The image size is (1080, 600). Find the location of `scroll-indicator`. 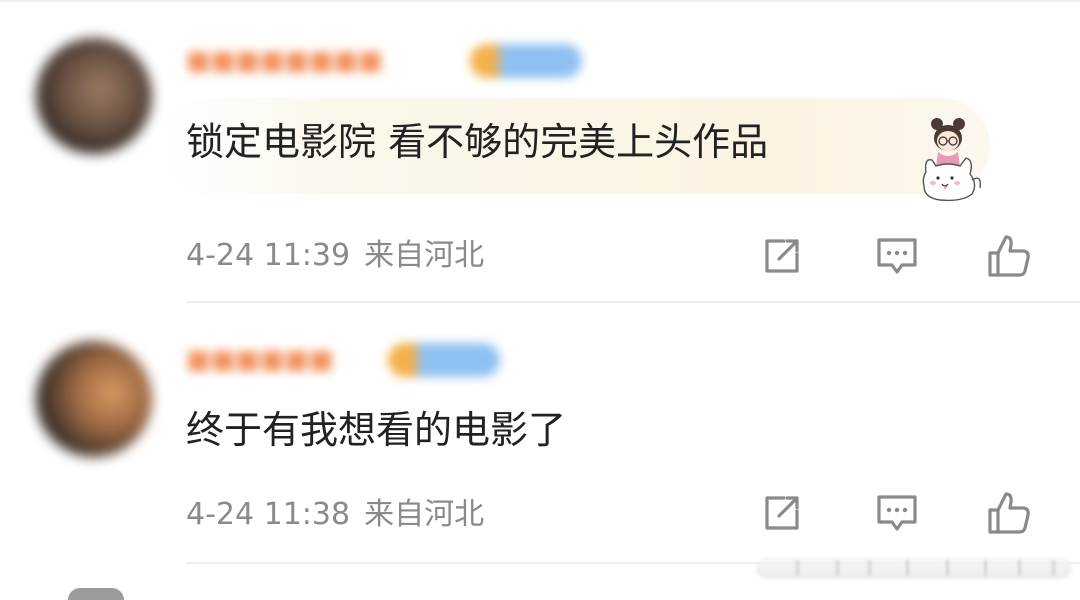

scroll-indicator is located at coordinates (914, 568).